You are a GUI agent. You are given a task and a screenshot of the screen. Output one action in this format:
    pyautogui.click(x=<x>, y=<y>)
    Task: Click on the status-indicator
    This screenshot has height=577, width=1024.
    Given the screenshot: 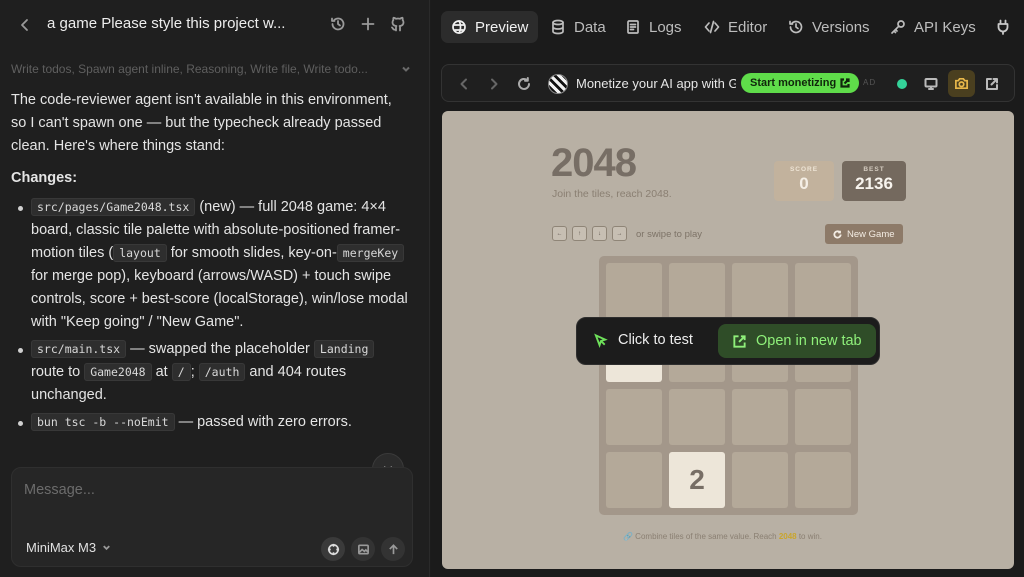 What is the action you would take?
    pyautogui.click(x=902, y=84)
    